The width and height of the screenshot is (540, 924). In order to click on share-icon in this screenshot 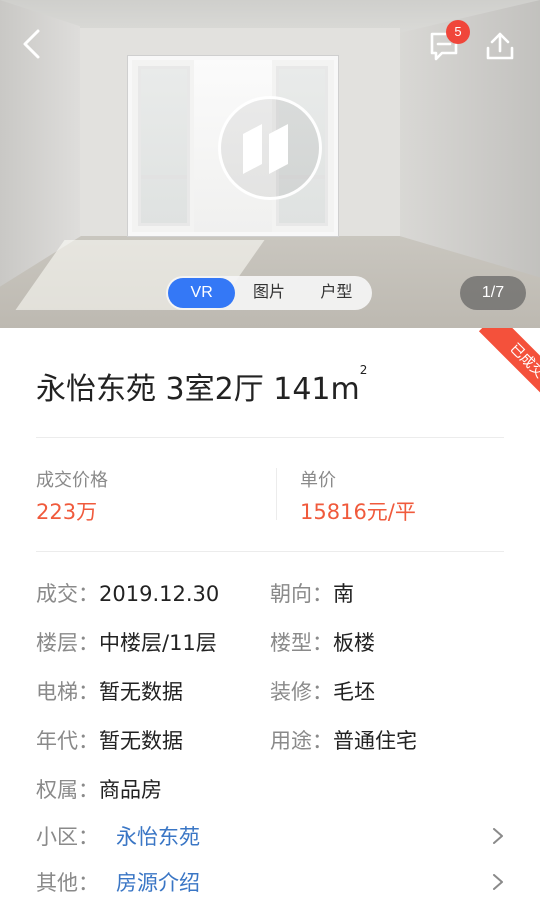, I will do `click(500, 46)`.